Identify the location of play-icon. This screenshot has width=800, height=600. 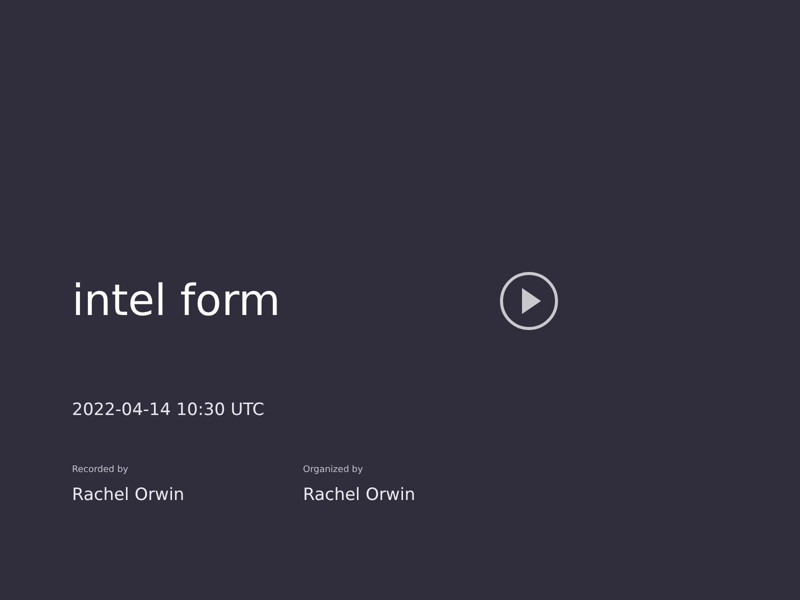
(529, 301).